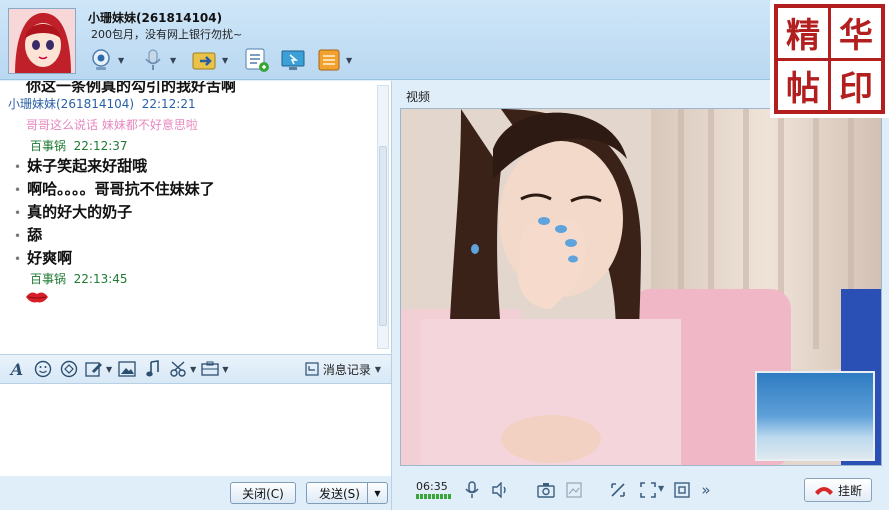 The width and height of the screenshot is (889, 510). Describe the element at coordinates (196, 430) in the screenshot. I see `message-input` at that location.